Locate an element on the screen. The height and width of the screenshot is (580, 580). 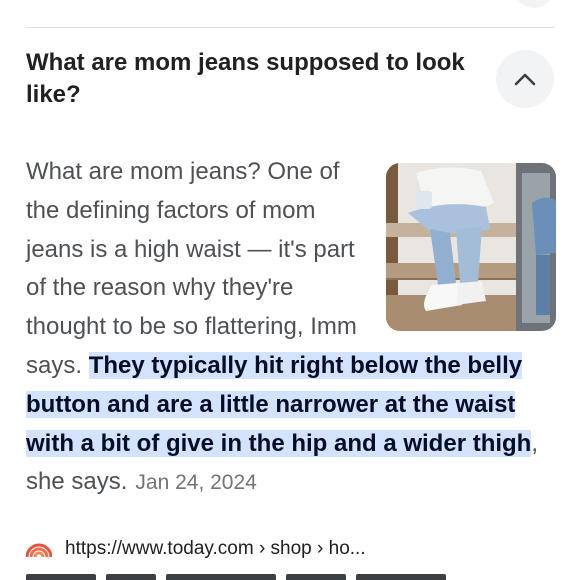
snippet-date: Jan 24, 2024 is located at coordinates (196, 483).